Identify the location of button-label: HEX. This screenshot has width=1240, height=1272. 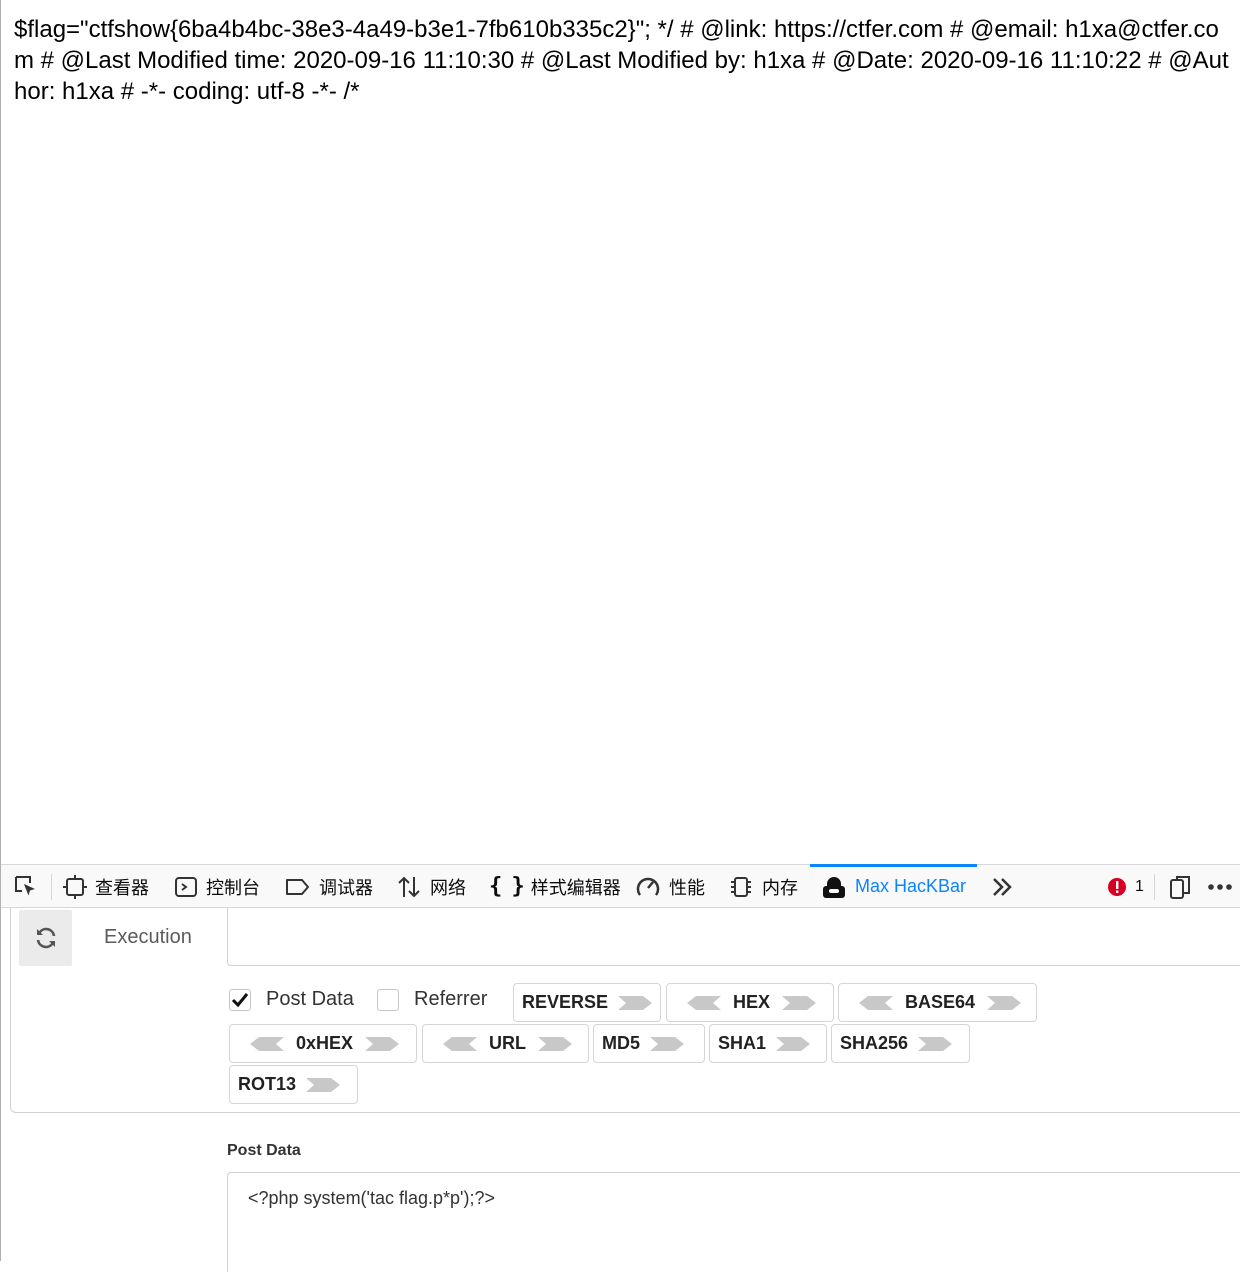
(752, 1002).